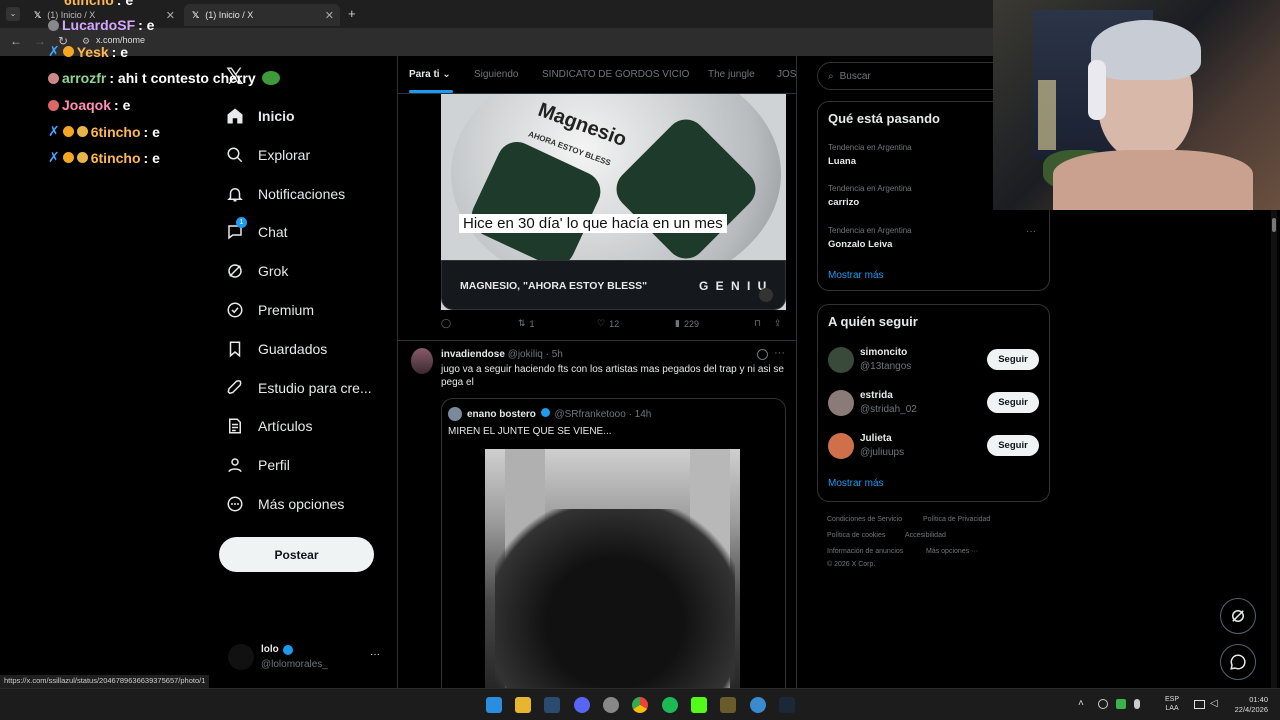 The image size is (1280, 720). Describe the element at coordinates (614, 323) in the screenshot. I see `like-count: 12` at that location.